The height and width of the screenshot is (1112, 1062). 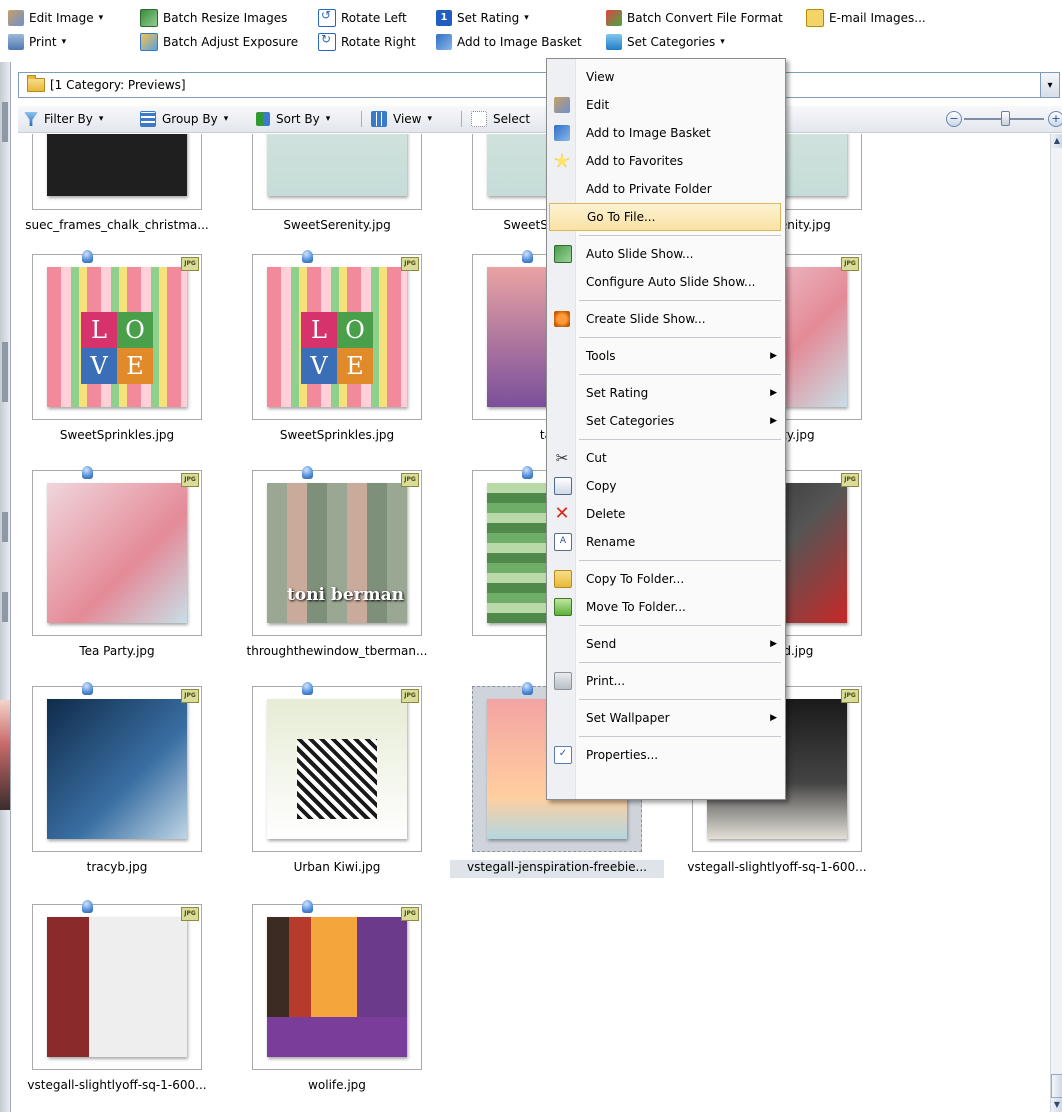 I want to click on menu-item-set-rating: Set Rating ▶, so click(x=665, y=393).